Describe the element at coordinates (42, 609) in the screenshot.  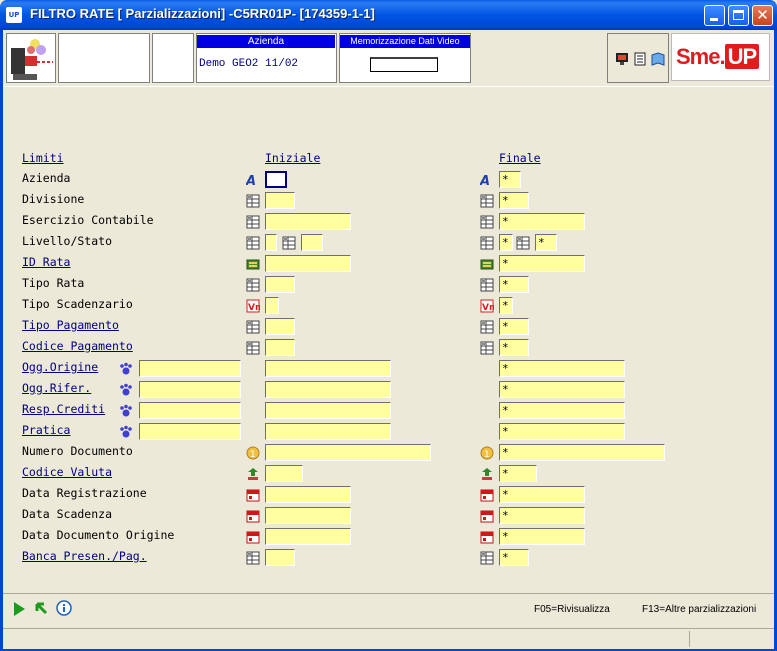
I see `back-icon` at that location.